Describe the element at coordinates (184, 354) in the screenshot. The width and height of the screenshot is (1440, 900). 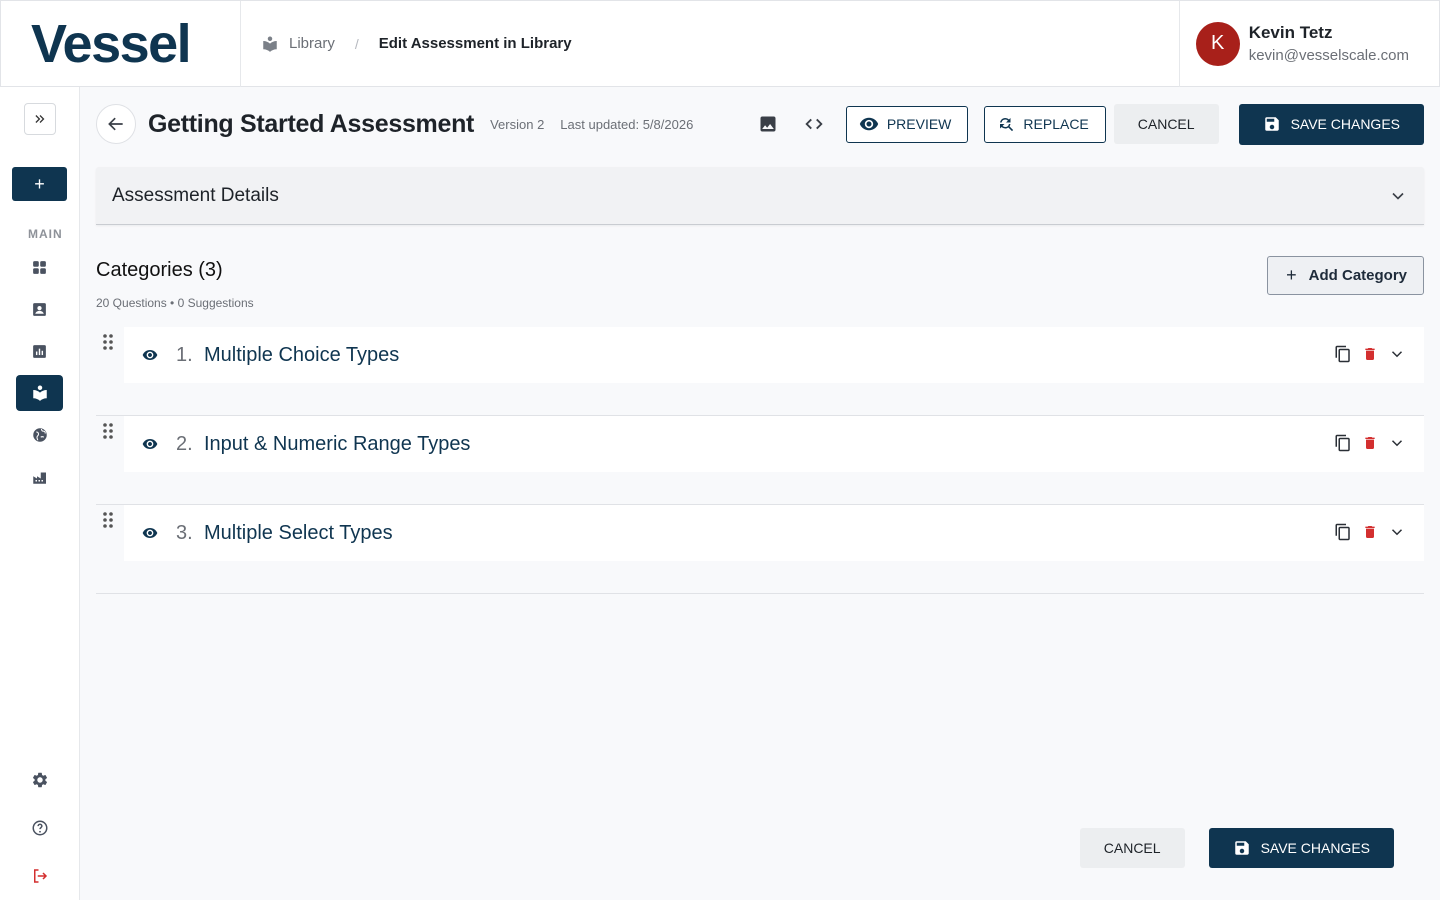
I see `category-number: 1.` at that location.